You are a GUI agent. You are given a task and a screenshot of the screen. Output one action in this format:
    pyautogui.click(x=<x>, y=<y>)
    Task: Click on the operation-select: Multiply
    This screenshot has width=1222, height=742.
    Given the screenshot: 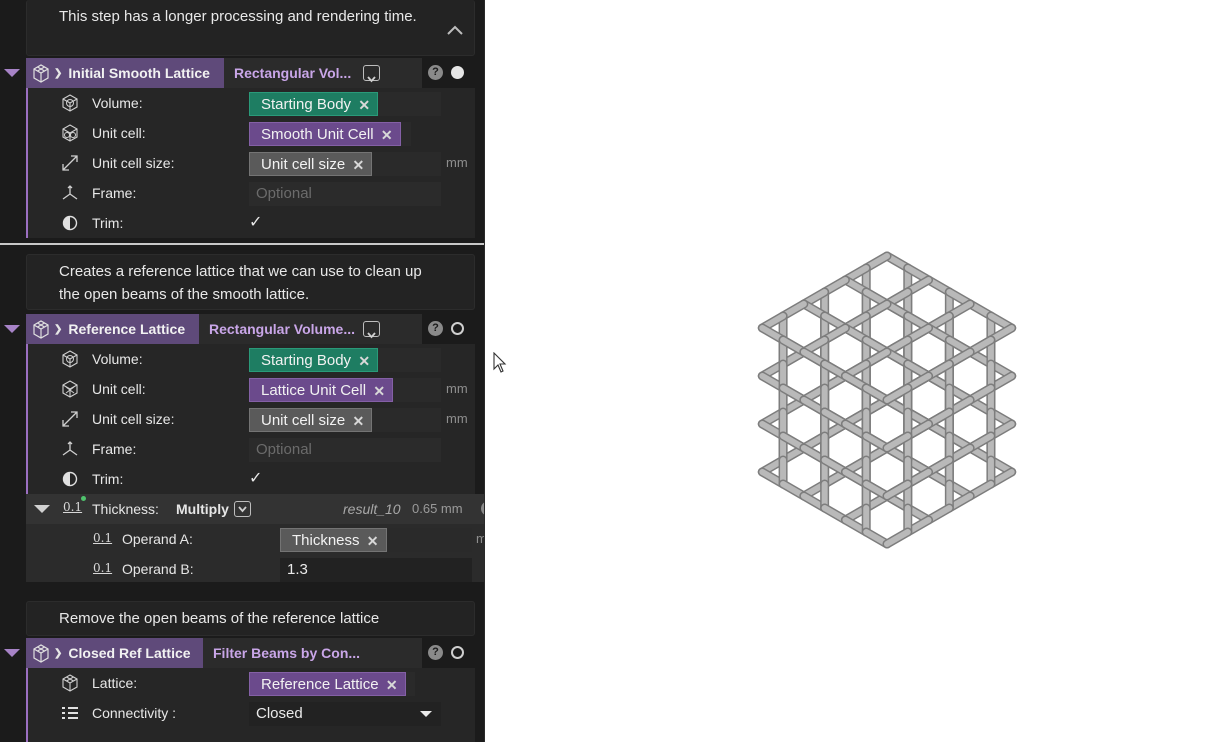 What is the action you would take?
    pyautogui.click(x=202, y=509)
    